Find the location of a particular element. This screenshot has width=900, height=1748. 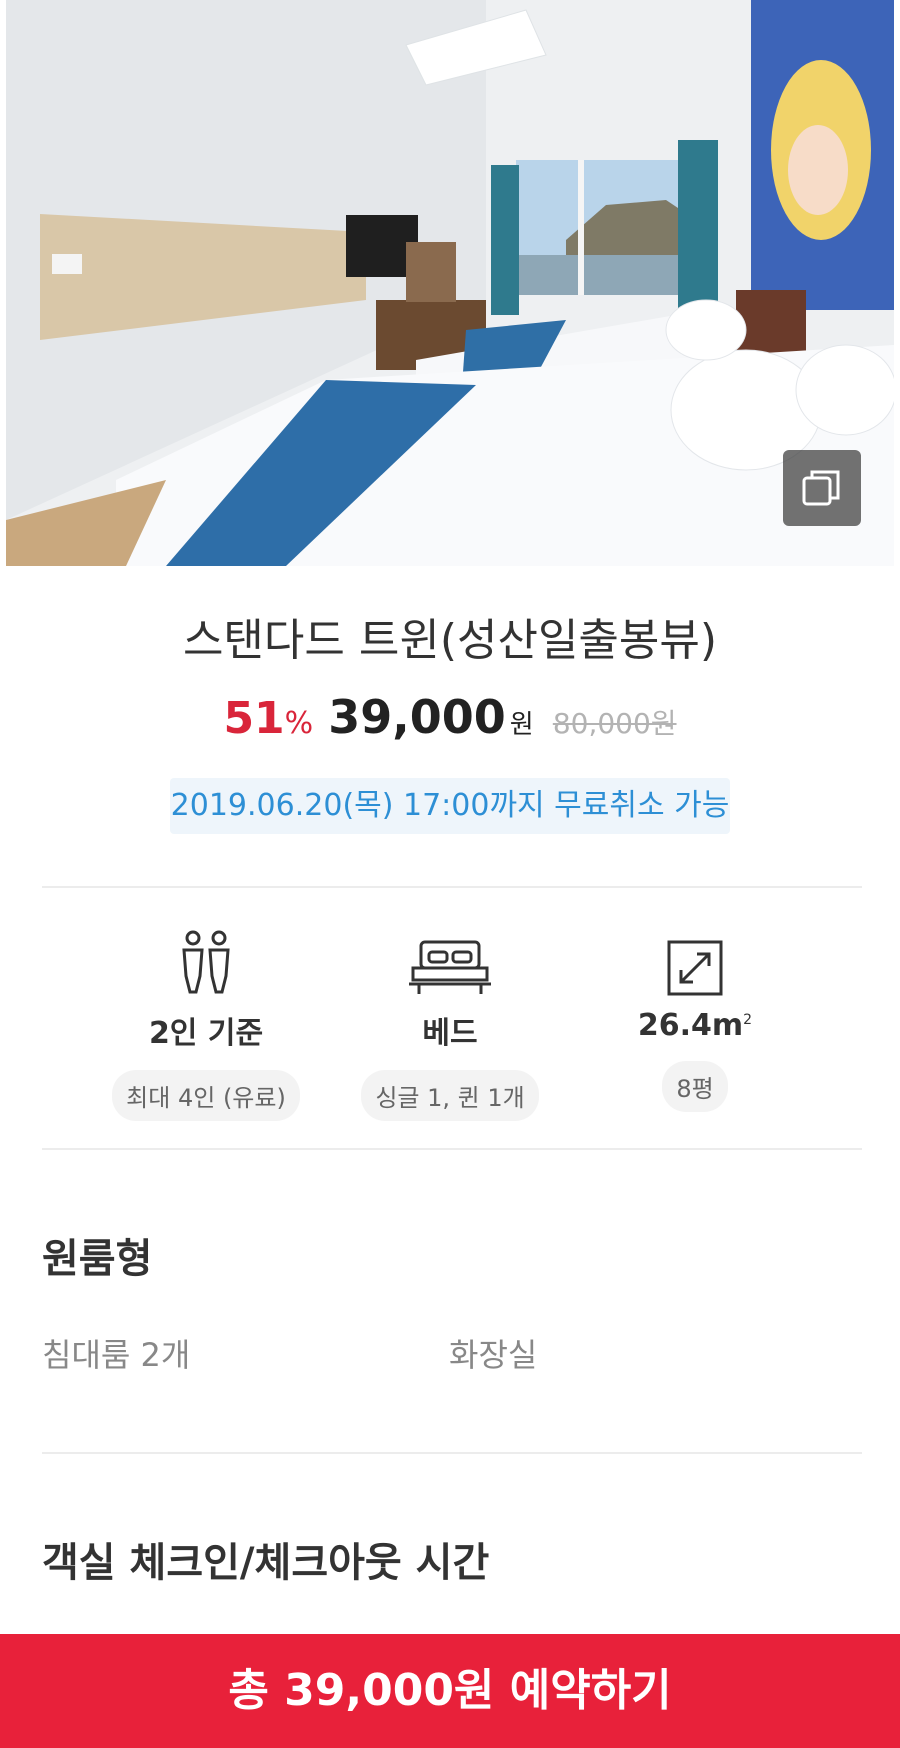

spec-occupancy: 2인 기준 최대 4인 (유료) is located at coordinates (206, 1023).